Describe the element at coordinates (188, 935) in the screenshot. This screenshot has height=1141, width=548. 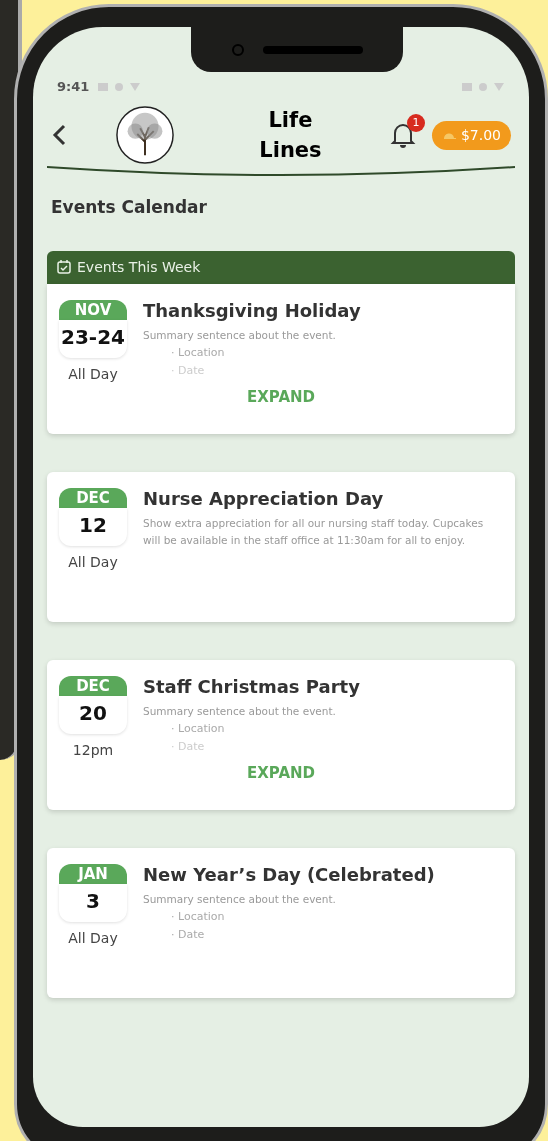
I see `detail-item: · Date` at that location.